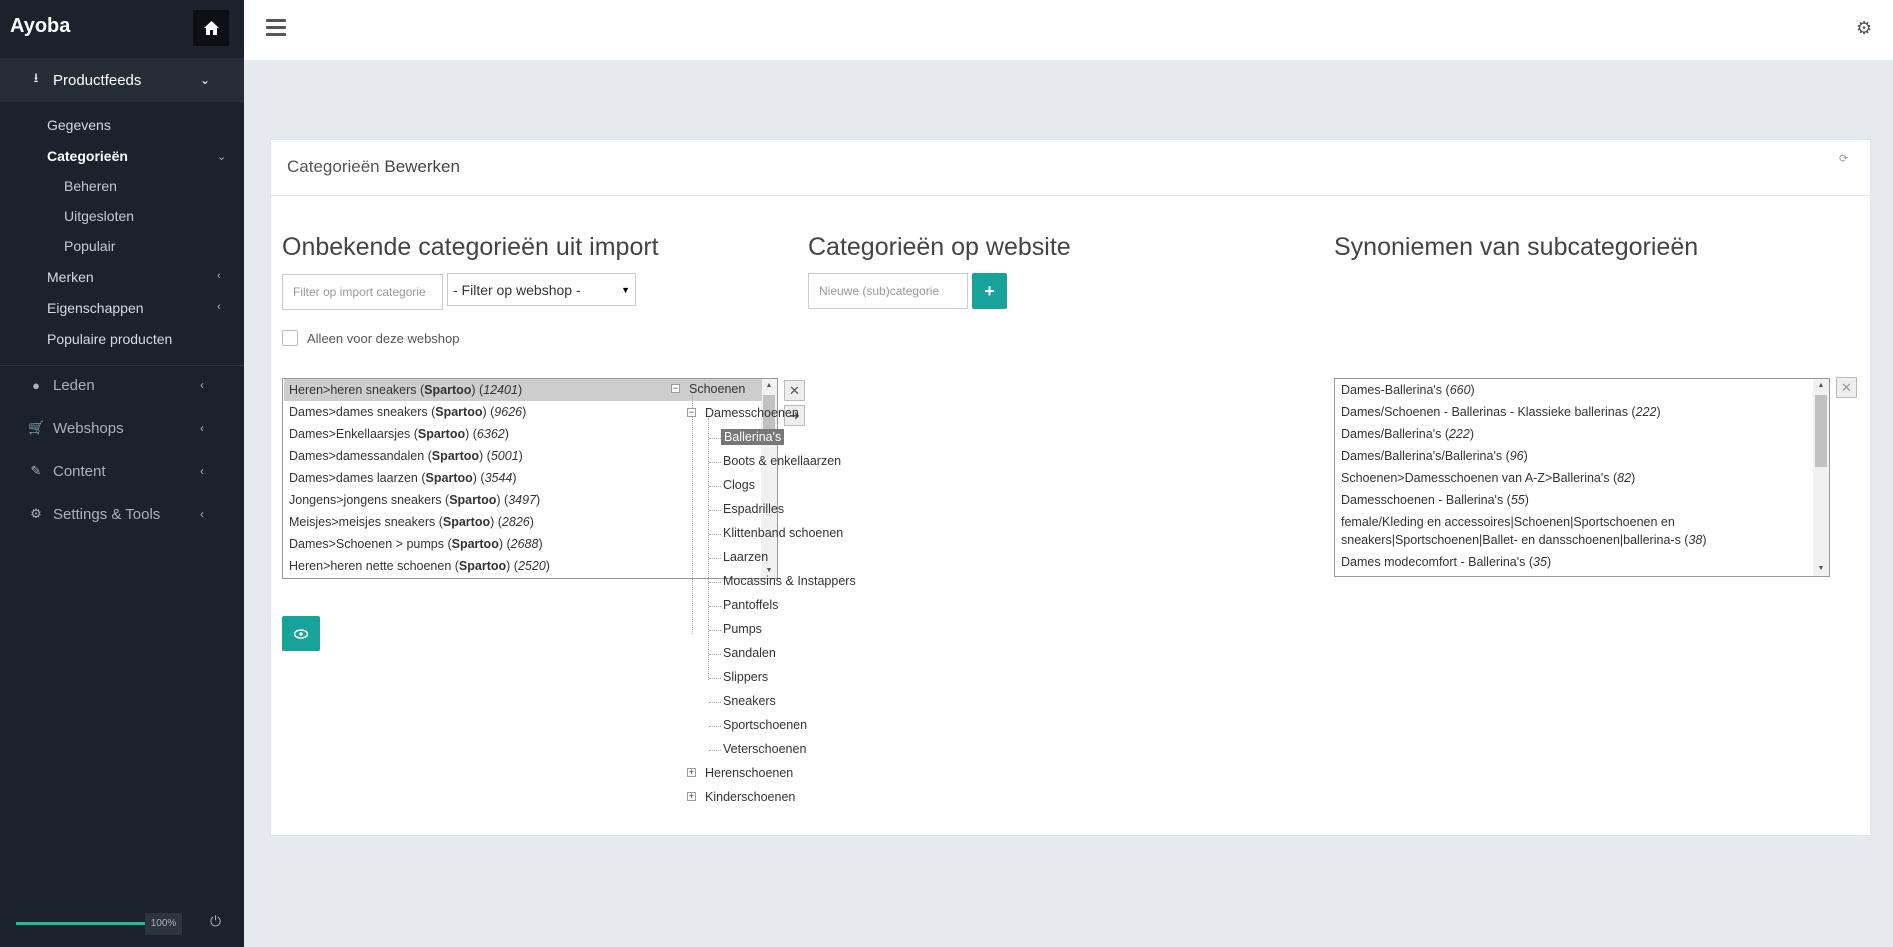  Describe the element at coordinates (290, 338) in the screenshot. I see `only-this-webshop-checkbox` at that location.